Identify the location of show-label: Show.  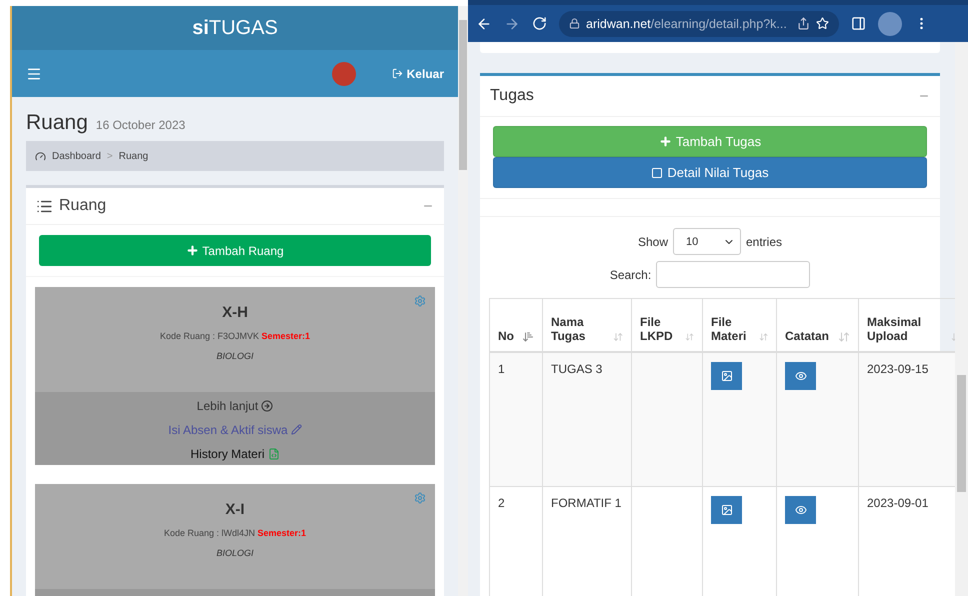
(653, 241).